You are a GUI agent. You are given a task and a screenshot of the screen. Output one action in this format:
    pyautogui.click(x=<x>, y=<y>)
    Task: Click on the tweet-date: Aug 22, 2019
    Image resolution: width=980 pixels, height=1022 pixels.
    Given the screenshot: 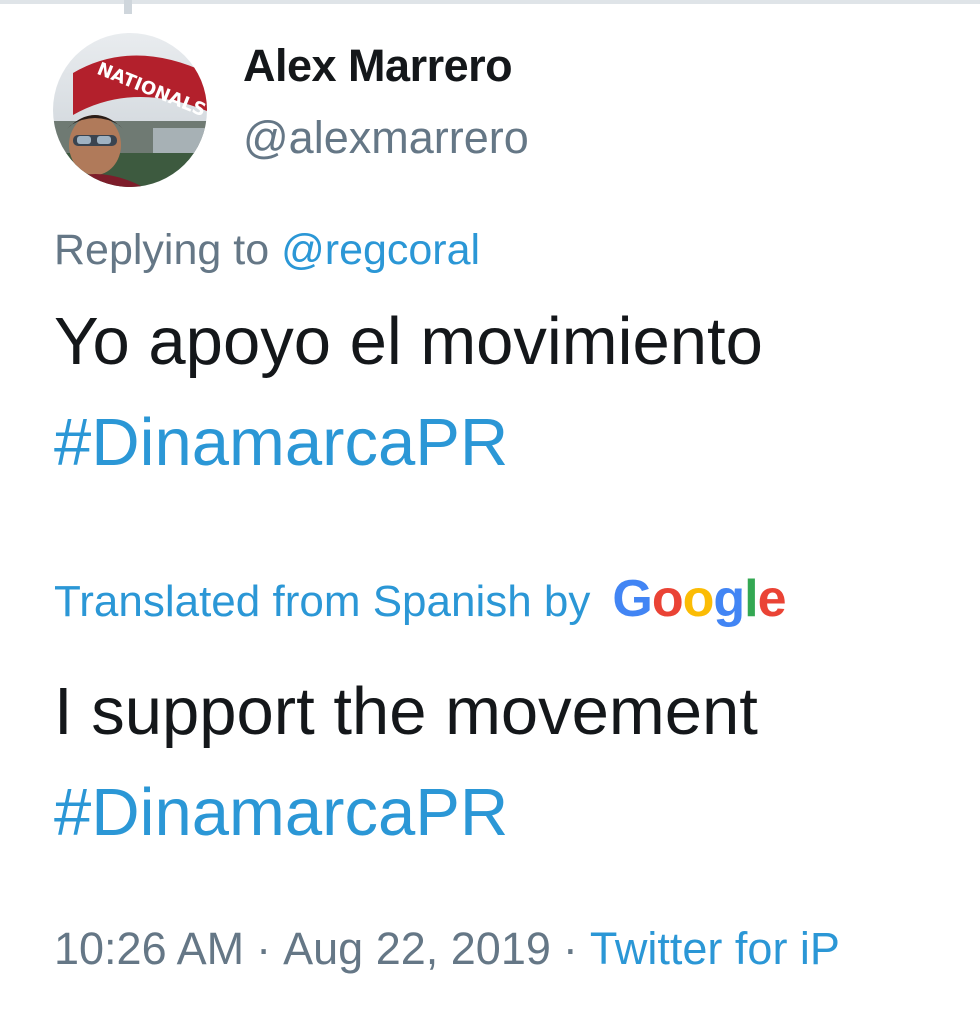 What is the action you would take?
    pyautogui.click(x=417, y=948)
    